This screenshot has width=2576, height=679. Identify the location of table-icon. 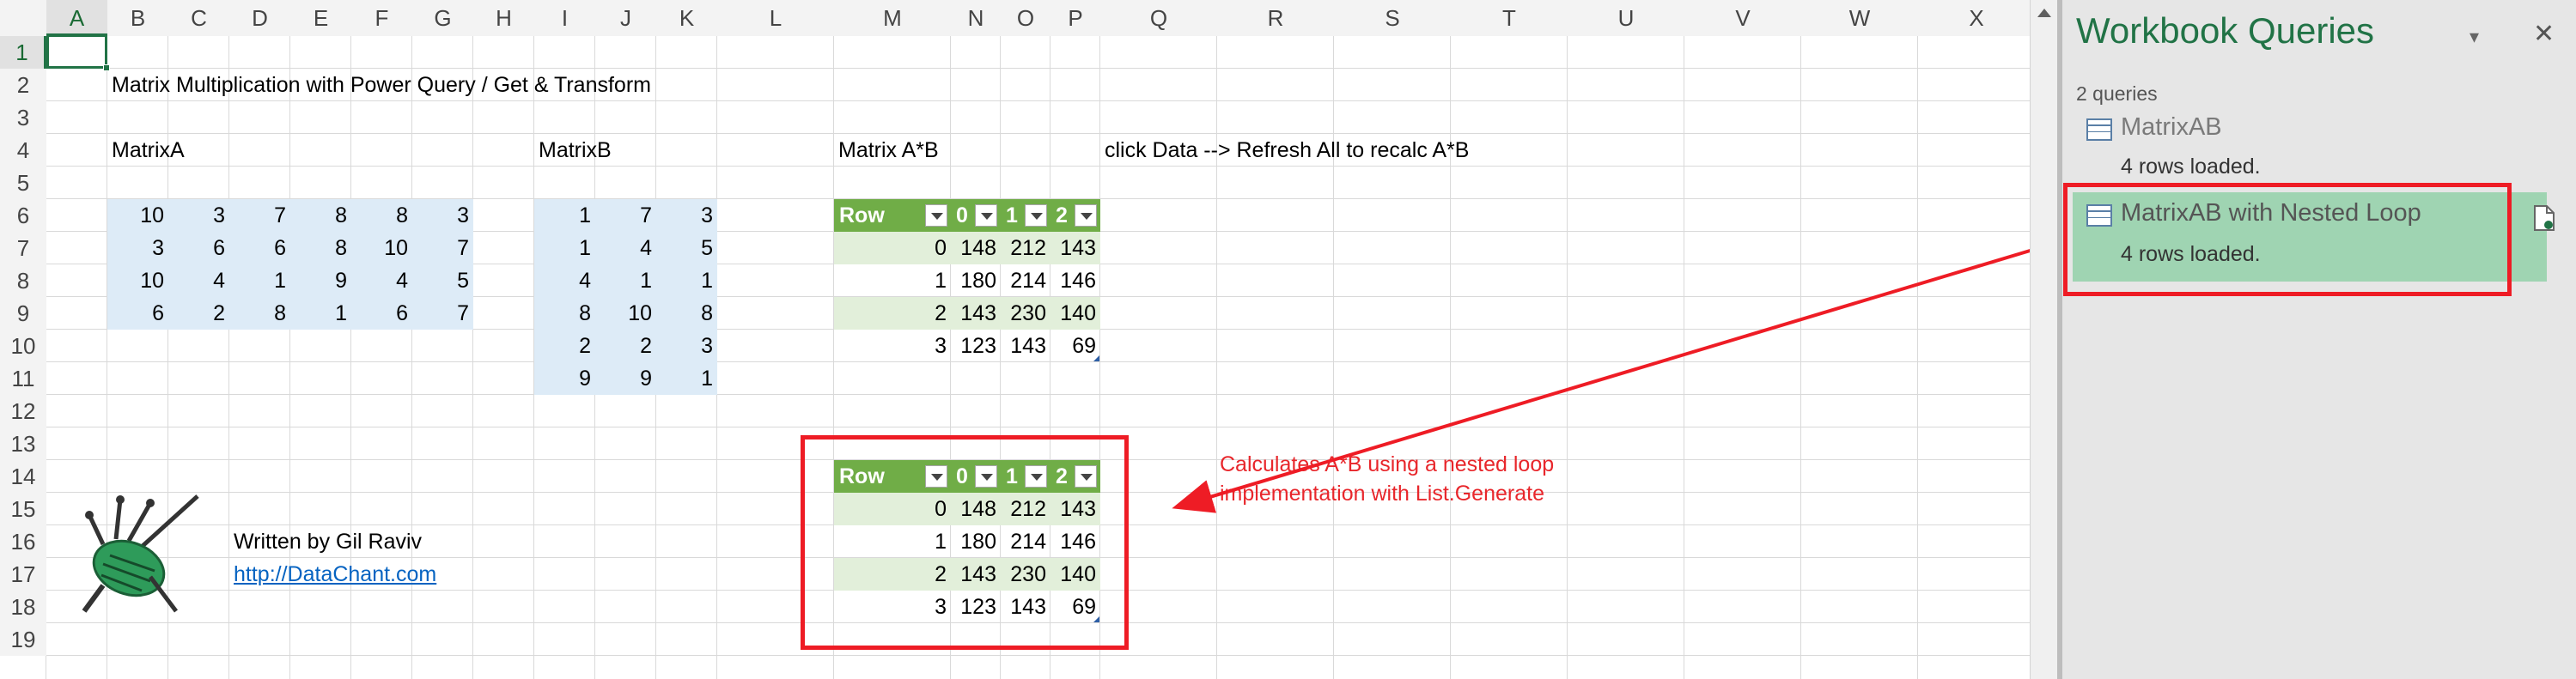
(2099, 129).